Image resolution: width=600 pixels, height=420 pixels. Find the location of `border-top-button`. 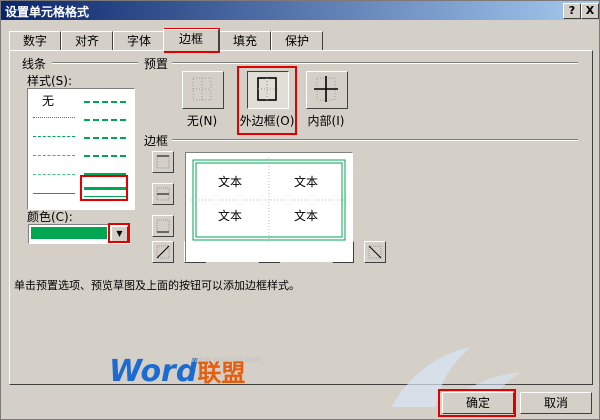

border-top-button is located at coordinates (163, 162).